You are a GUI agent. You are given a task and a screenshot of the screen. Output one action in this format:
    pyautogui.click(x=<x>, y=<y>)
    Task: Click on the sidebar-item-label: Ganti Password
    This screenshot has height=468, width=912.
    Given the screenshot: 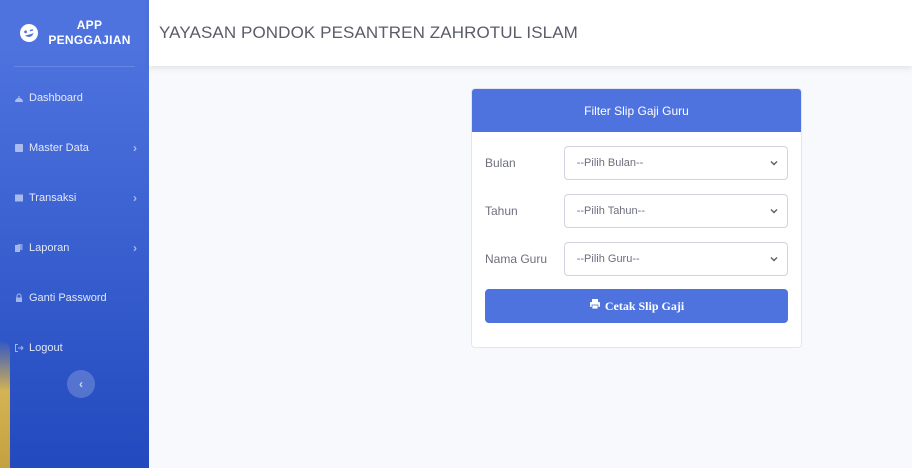 What is the action you would take?
    pyautogui.click(x=68, y=298)
    